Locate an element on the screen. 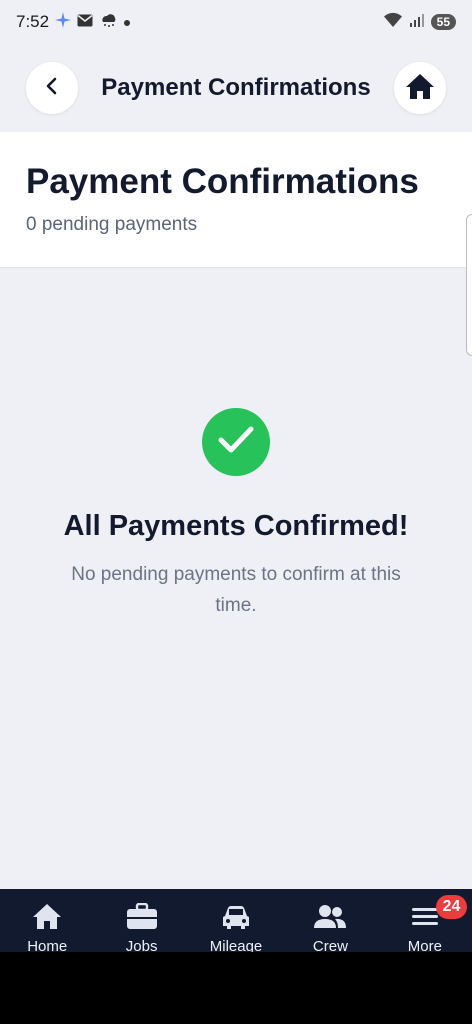 This screenshot has width=472, height=1024. menu-icon is located at coordinates (425, 919).